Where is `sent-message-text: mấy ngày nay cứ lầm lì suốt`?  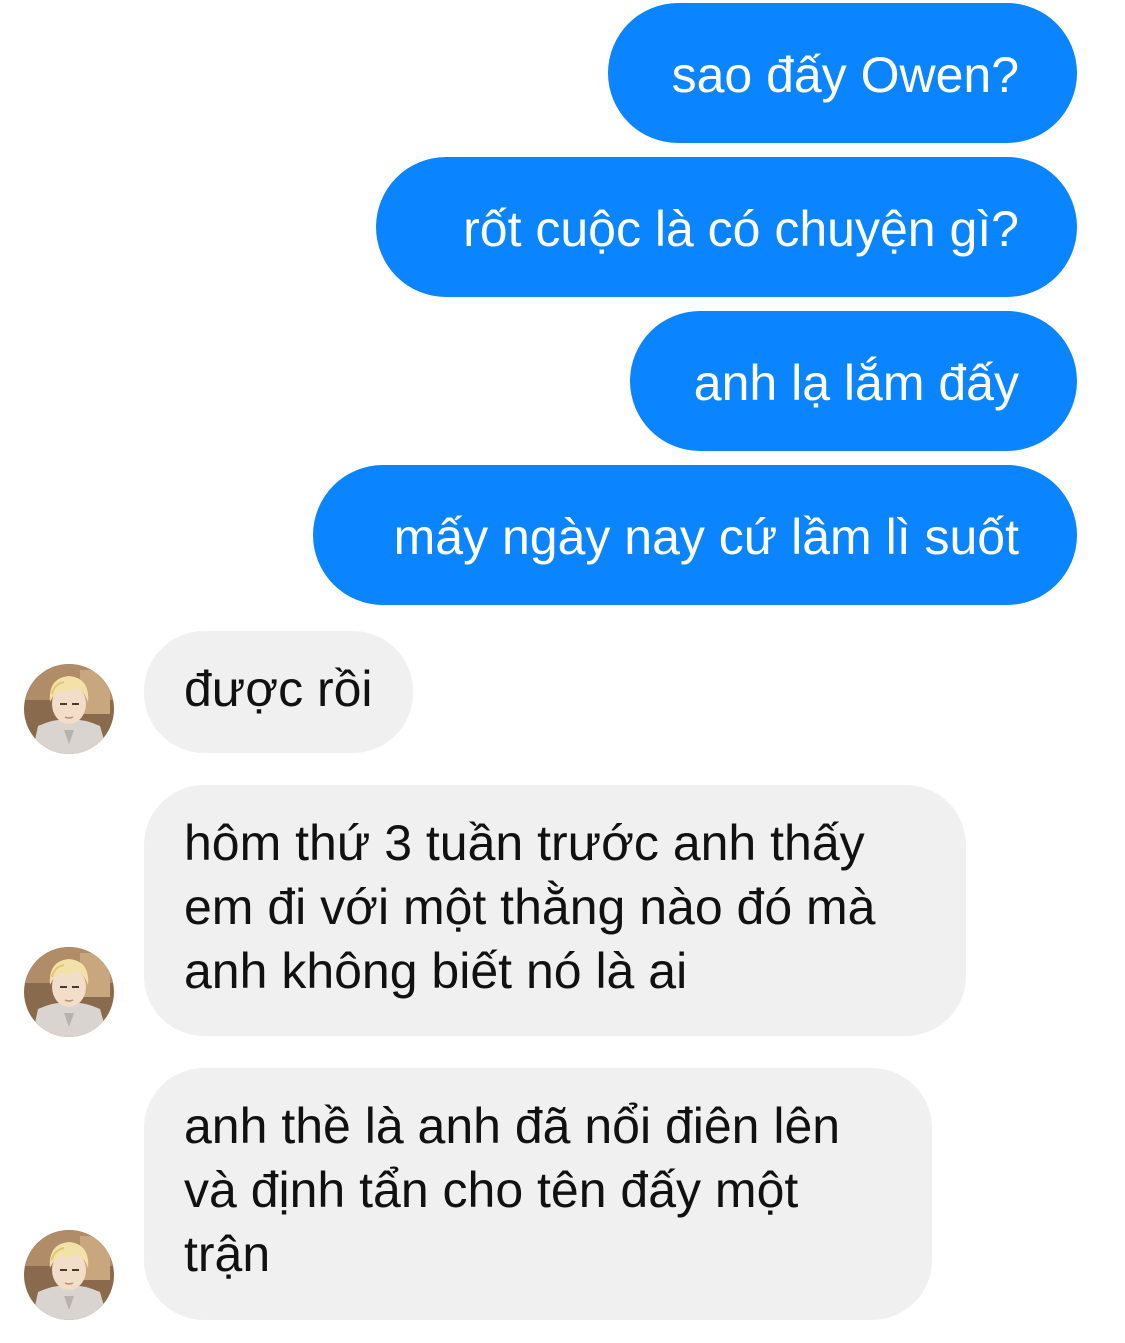
sent-message-text: mấy ngày nay cứ lầm lì suốt is located at coordinates (706, 537).